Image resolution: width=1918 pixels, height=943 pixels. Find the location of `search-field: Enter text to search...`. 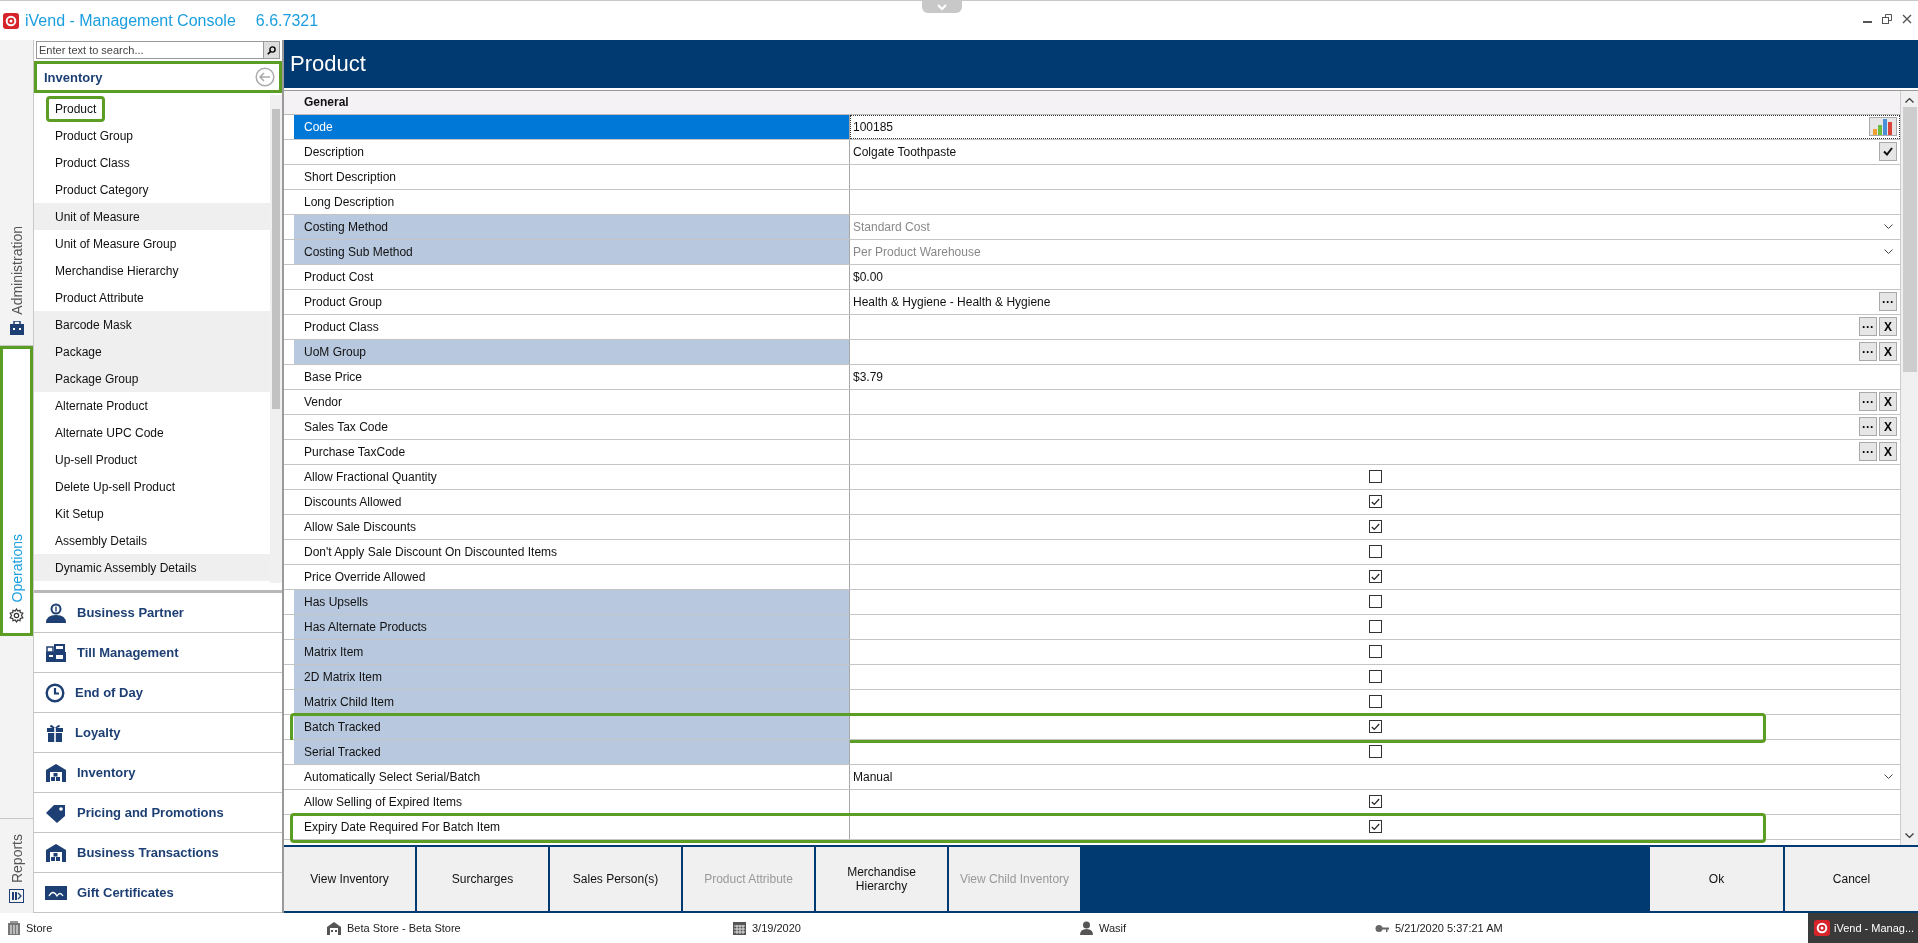

search-field: Enter text to search... is located at coordinates (150, 50).